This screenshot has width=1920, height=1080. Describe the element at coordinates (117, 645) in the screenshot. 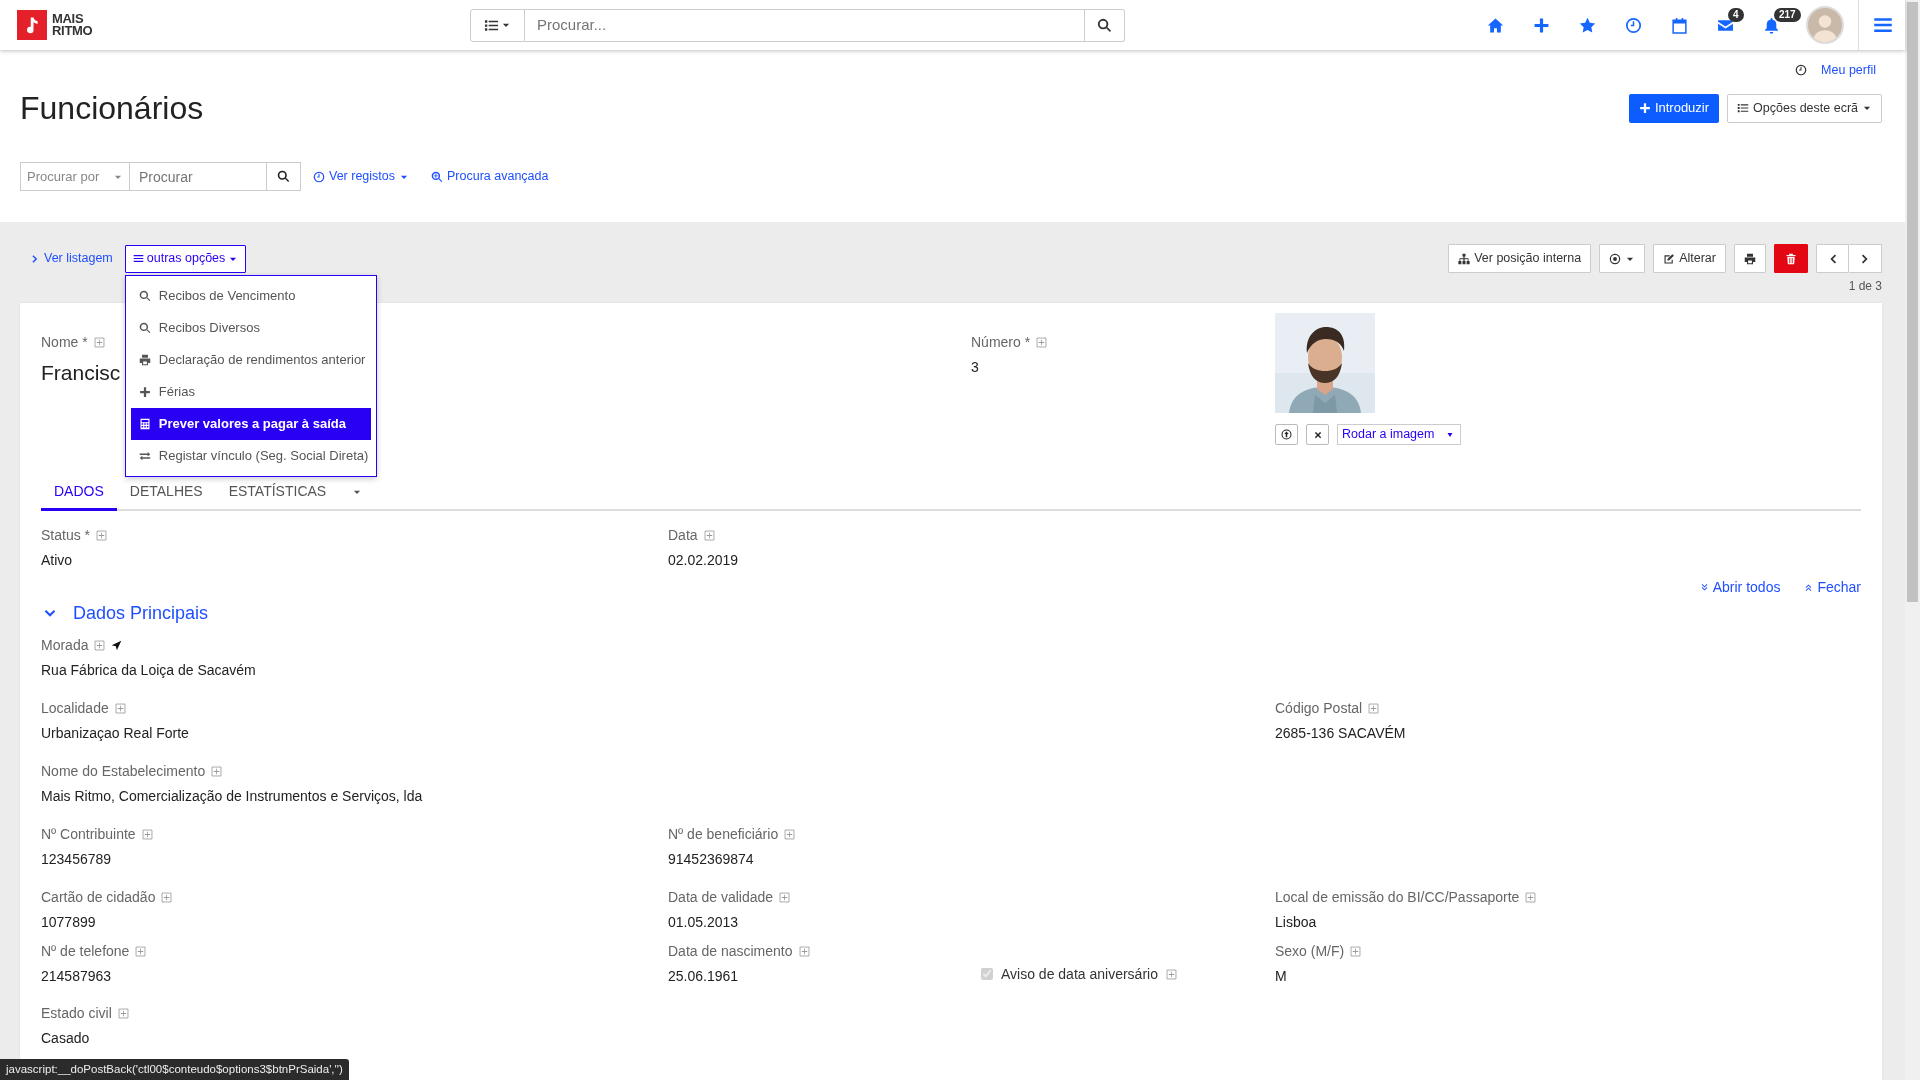

I see `navigation-arrow-icon` at that location.